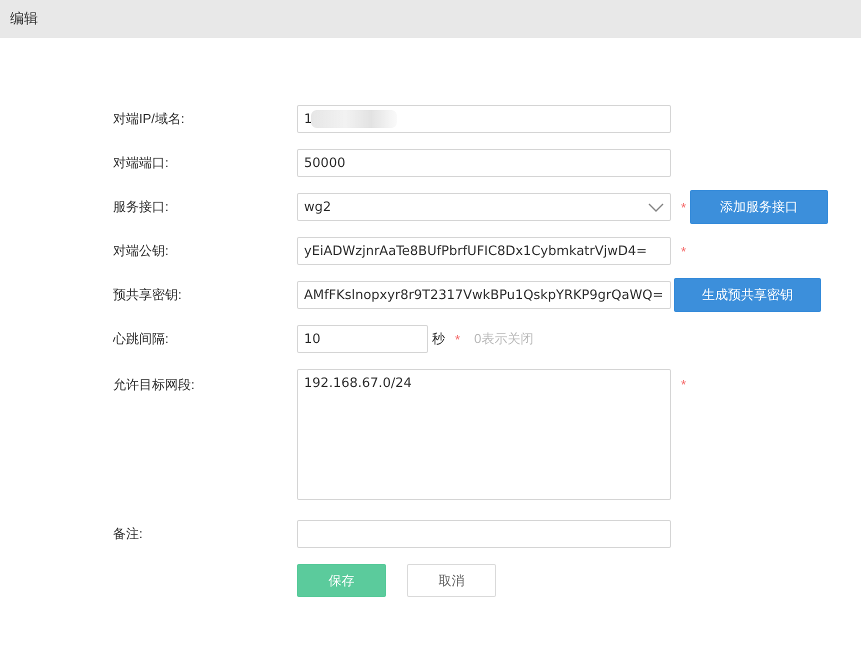 The height and width of the screenshot is (657, 861). What do you see at coordinates (656, 207) in the screenshot?
I see `chevron-down-icon` at bounding box center [656, 207].